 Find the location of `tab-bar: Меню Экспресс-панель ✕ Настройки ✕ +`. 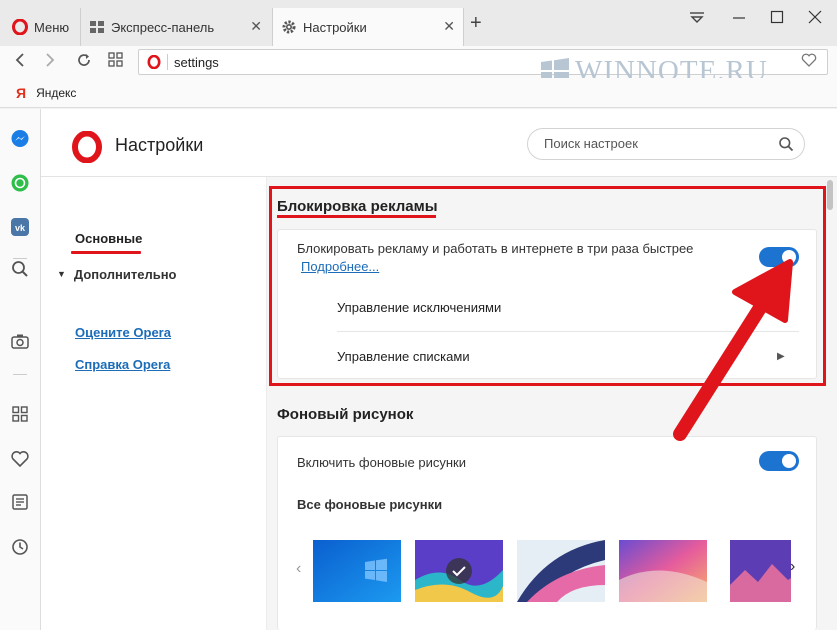

tab-bar: Меню Экспресс-панель ✕ Настройки ✕ + is located at coordinates (418, 23).